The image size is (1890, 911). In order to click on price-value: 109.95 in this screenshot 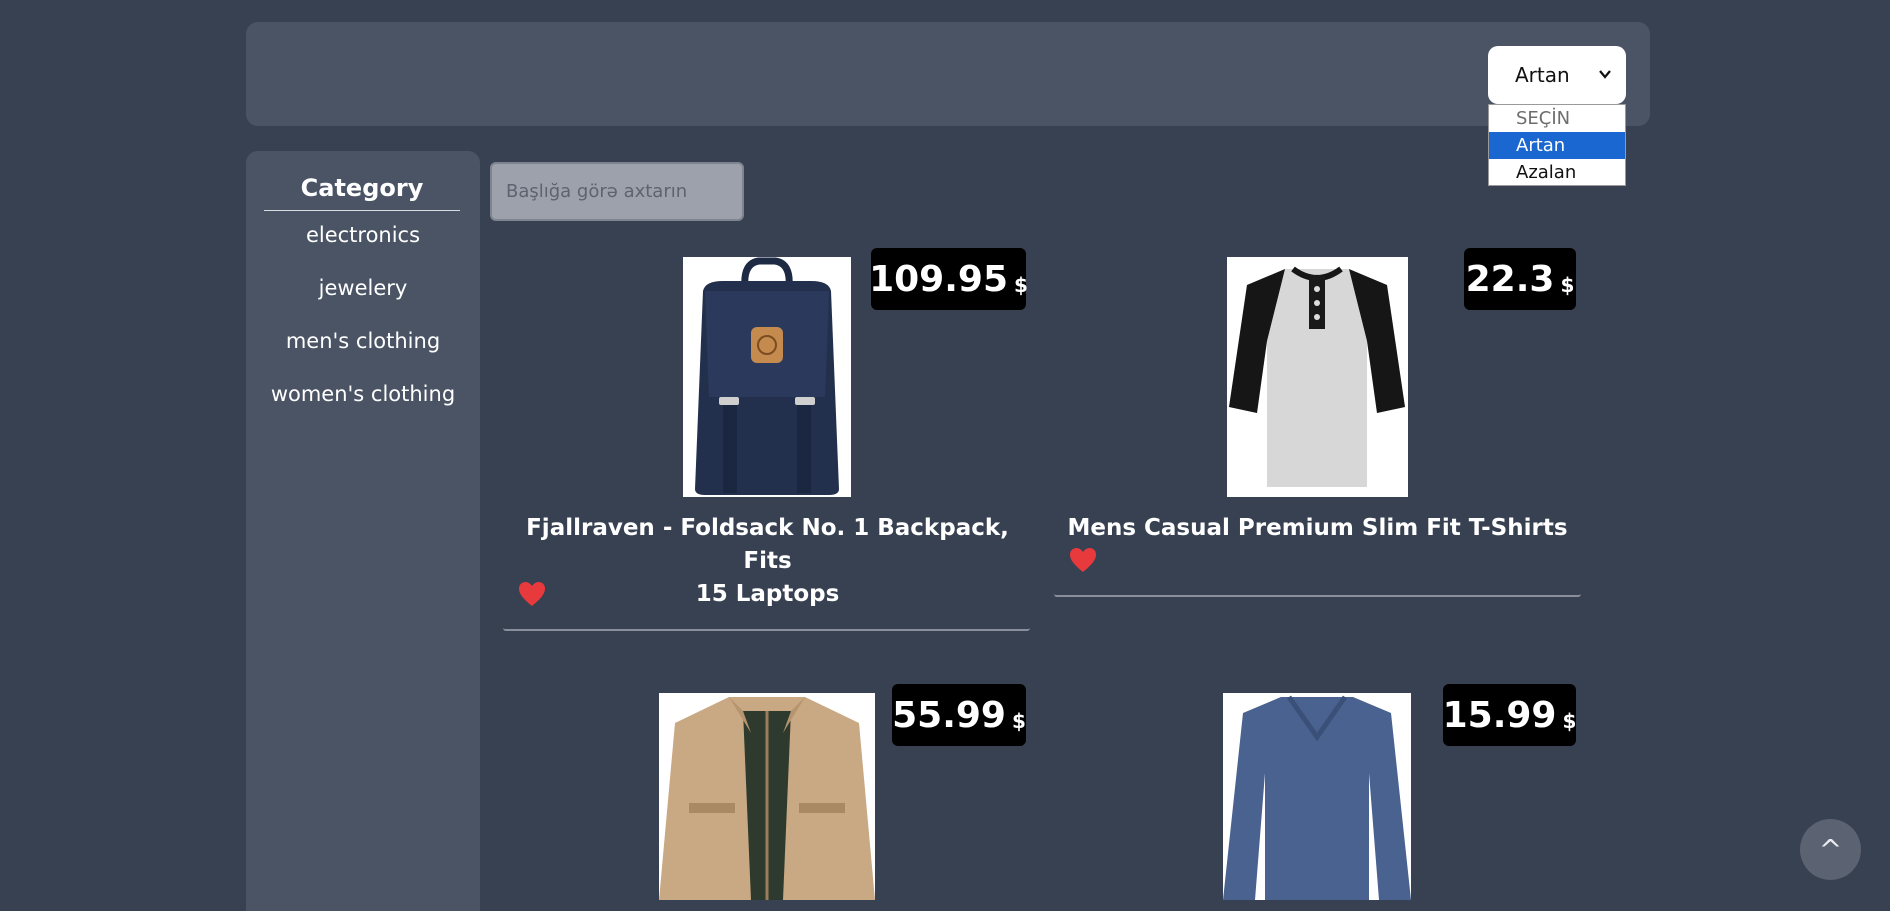, I will do `click(938, 279)`.